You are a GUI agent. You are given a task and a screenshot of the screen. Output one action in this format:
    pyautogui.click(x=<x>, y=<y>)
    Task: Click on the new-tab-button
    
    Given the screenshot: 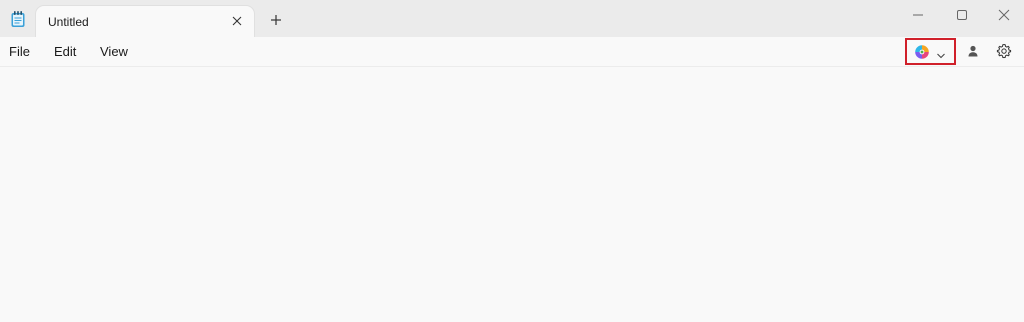 What is the action you would take?
    pyautogui.click(x=276, y=20)
    